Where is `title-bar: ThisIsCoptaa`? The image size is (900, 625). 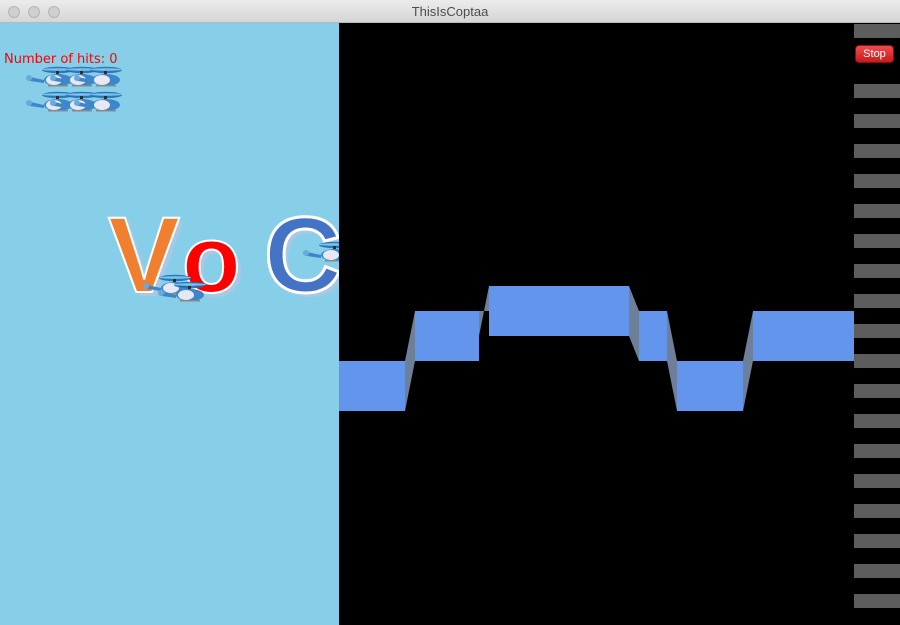
title-bar: ThisIsCoptaa is located at coordinates (450, 11).